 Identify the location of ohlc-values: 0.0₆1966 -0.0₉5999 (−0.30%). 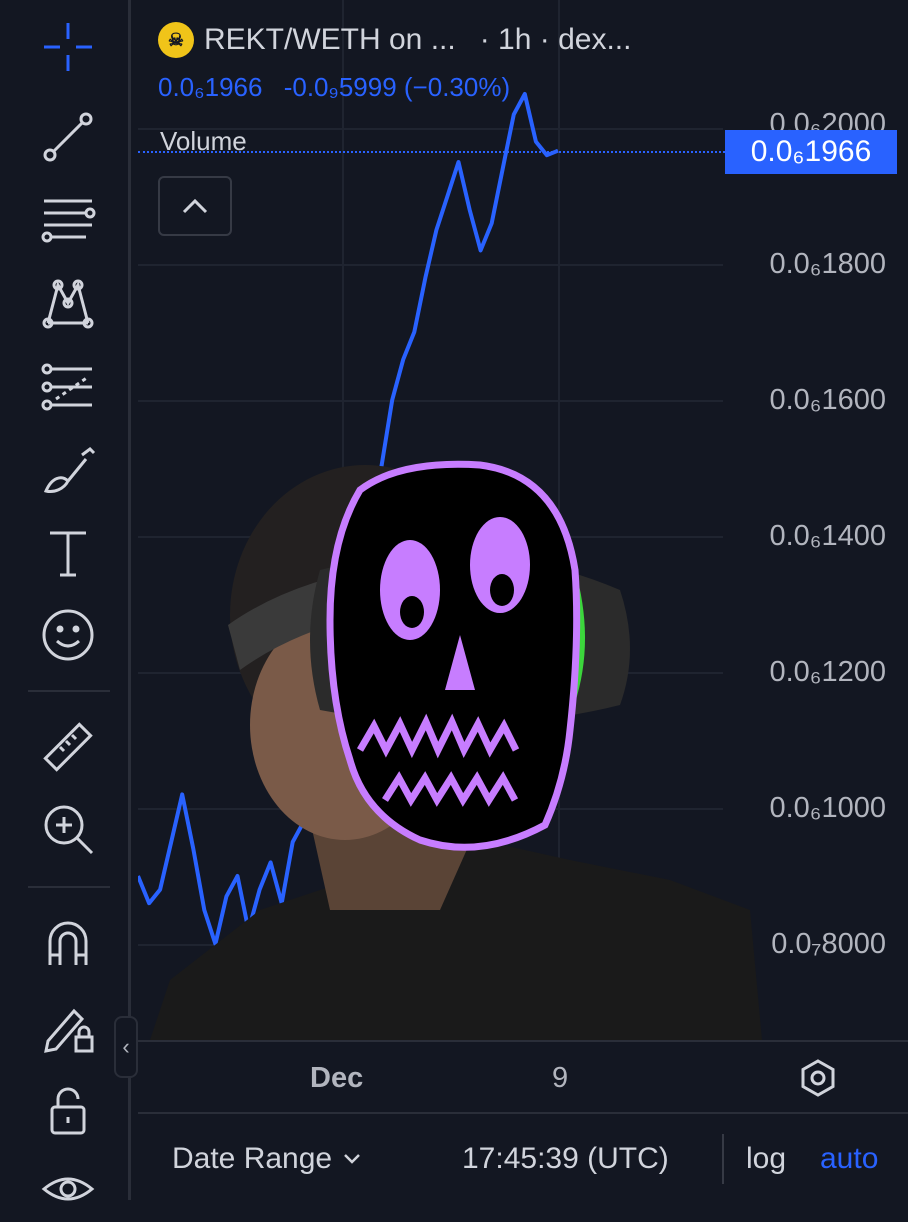
(334, 87).